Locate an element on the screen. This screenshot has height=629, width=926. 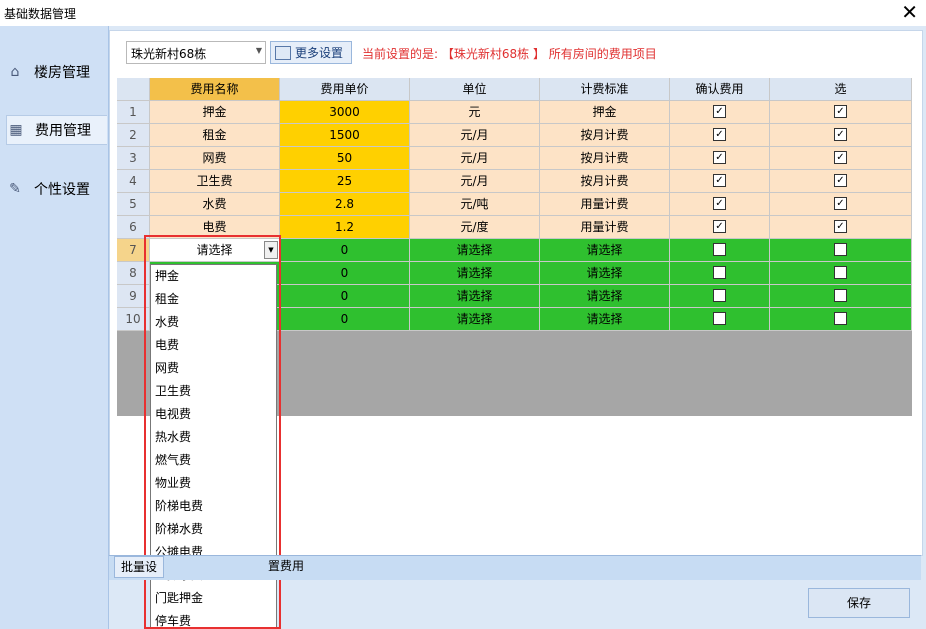
row-number: 10 is located at coordinates (133, 319).